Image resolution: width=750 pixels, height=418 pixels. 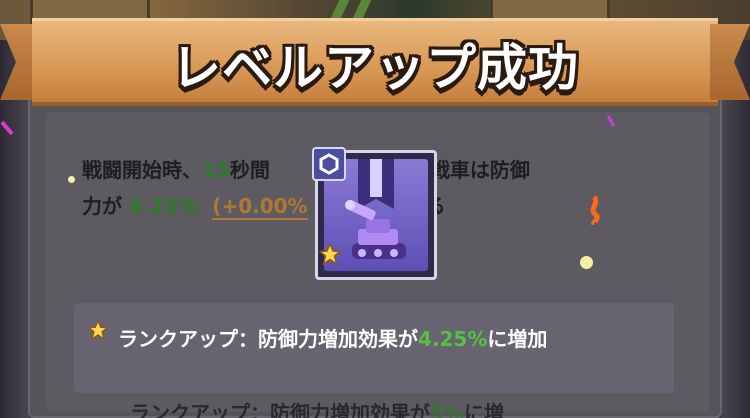 I want to click on confetti-ribbon, so click(x=595, y=210).